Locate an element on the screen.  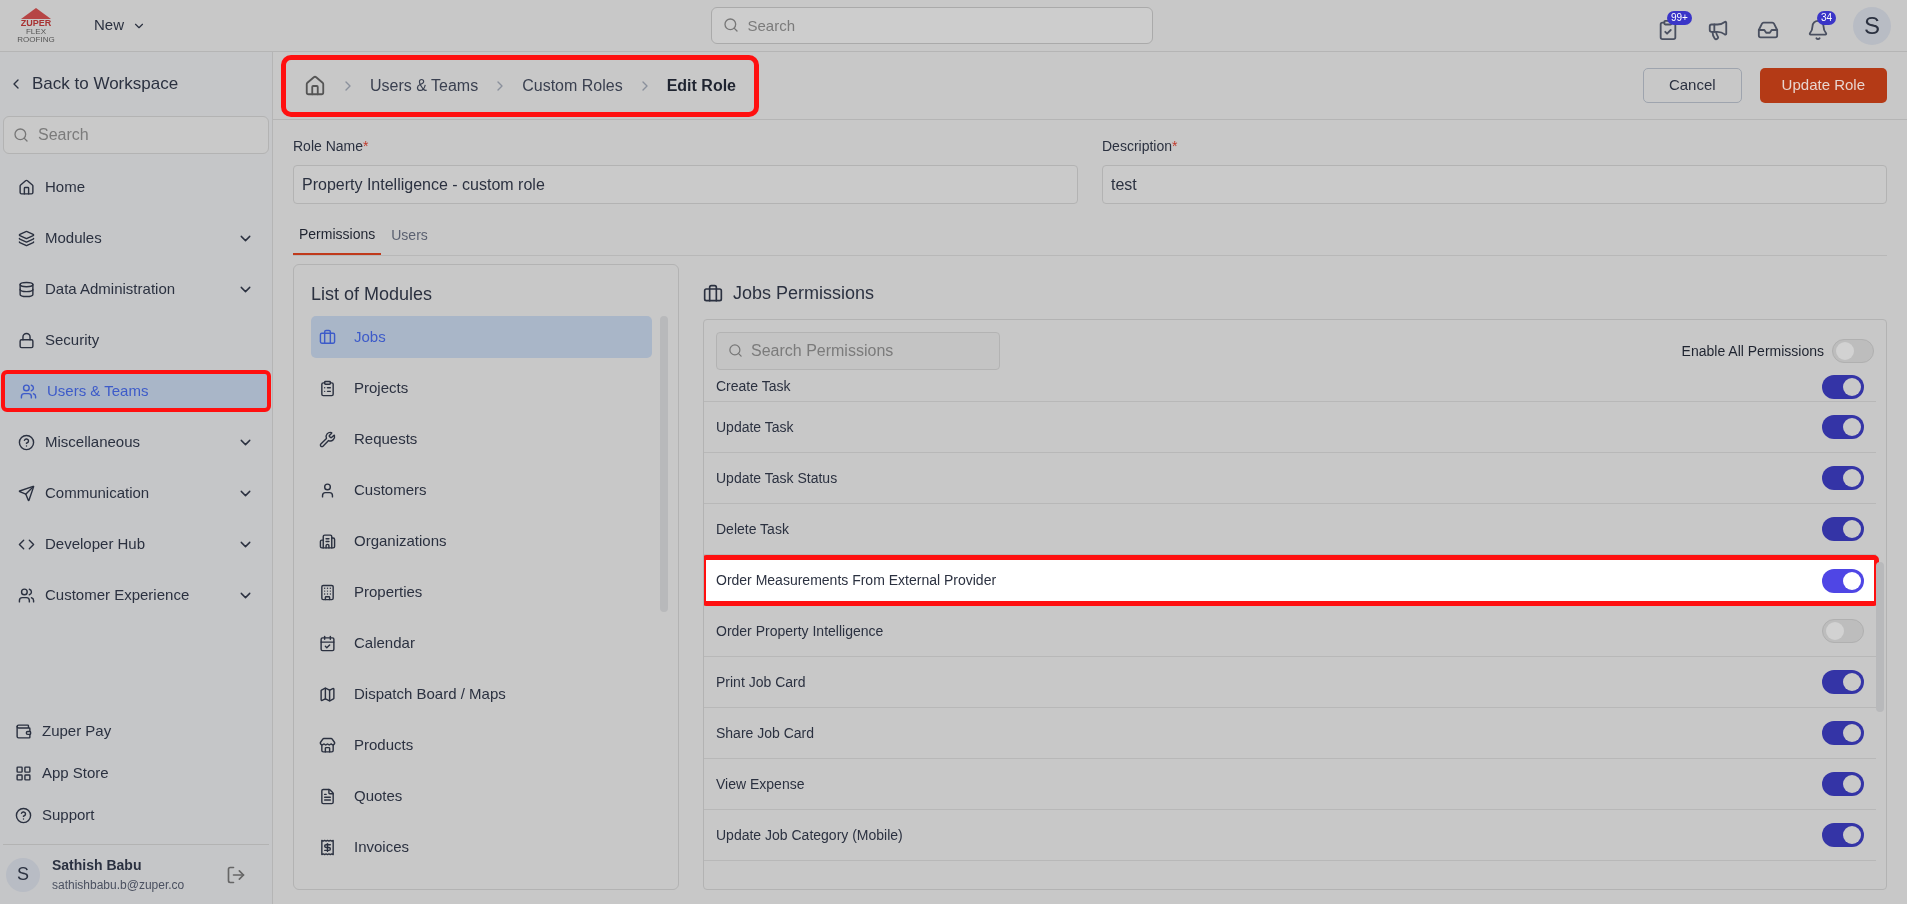
logo: ZUPER FLEX ROOFING is located at coordinates (36, 25).